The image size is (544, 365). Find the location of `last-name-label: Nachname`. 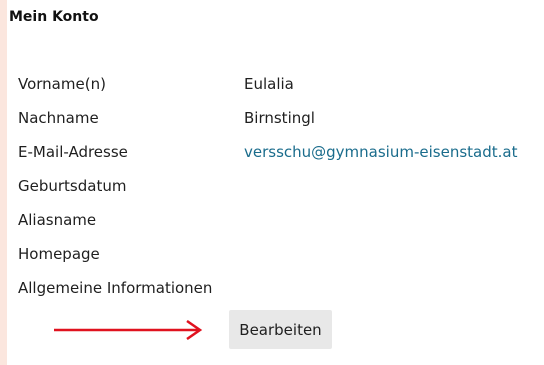

last-name-label: Nachname is located at coordinates (58, 118).